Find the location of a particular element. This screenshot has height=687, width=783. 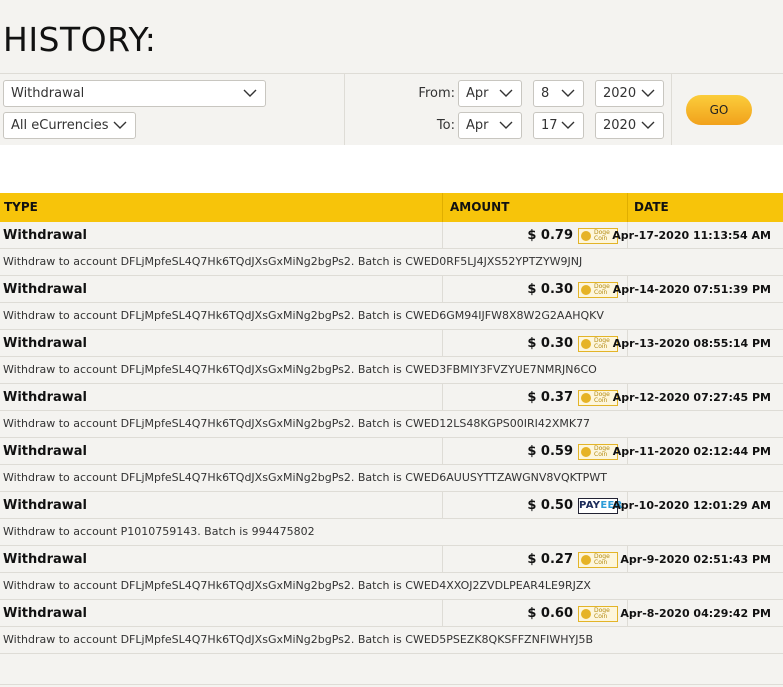

transaction-date: Apr-13-2020 08:55:14 PM is located at coordinates (691, 343).